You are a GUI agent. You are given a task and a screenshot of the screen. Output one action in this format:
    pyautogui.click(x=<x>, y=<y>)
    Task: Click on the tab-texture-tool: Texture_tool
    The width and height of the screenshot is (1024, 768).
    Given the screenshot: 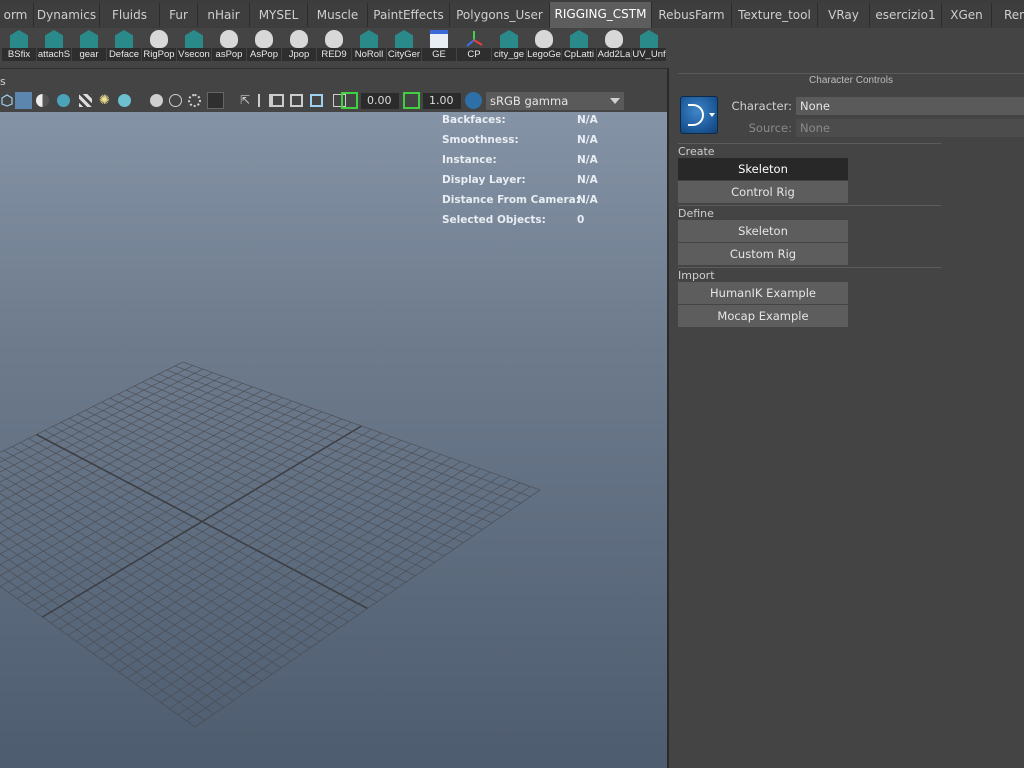 What is the action you would take?
    pyautogui.click(x=775, y=15)
    